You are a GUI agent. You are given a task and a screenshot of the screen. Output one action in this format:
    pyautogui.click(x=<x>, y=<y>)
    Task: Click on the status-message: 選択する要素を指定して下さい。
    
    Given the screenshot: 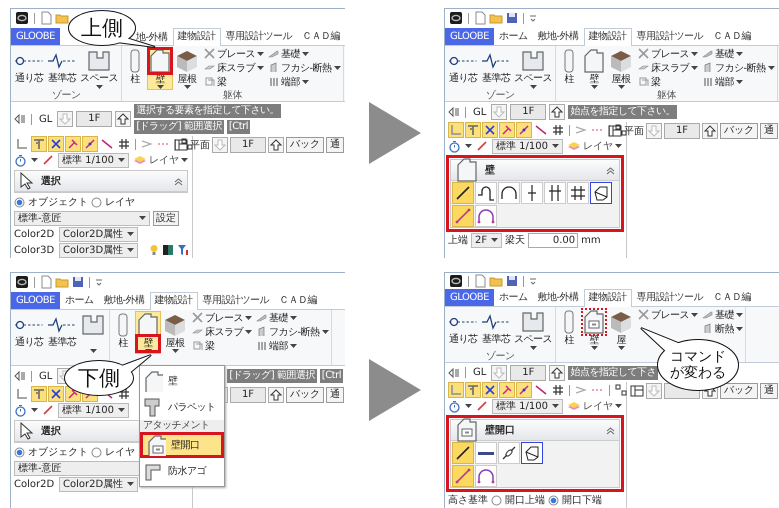 What is the action you would take?
    pyautogui.click(x=207, y=111)
    